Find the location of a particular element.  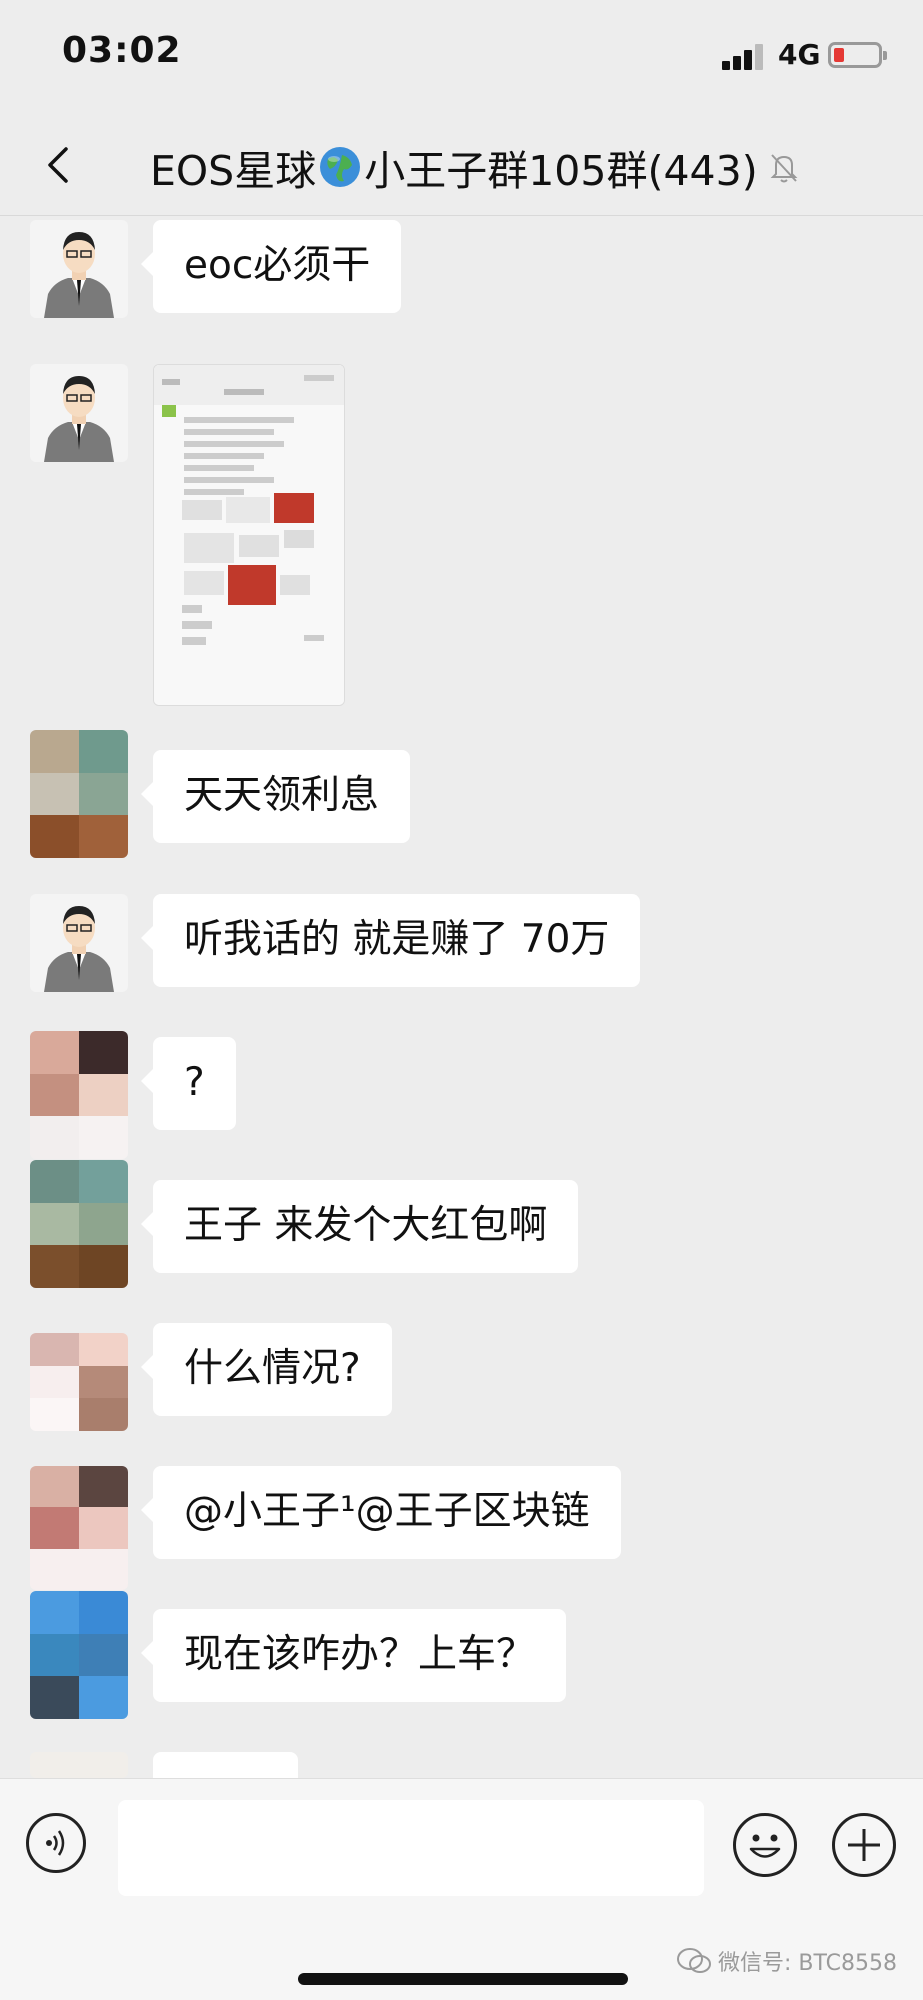

battery-low-icon is located at coordinates (857, 55).